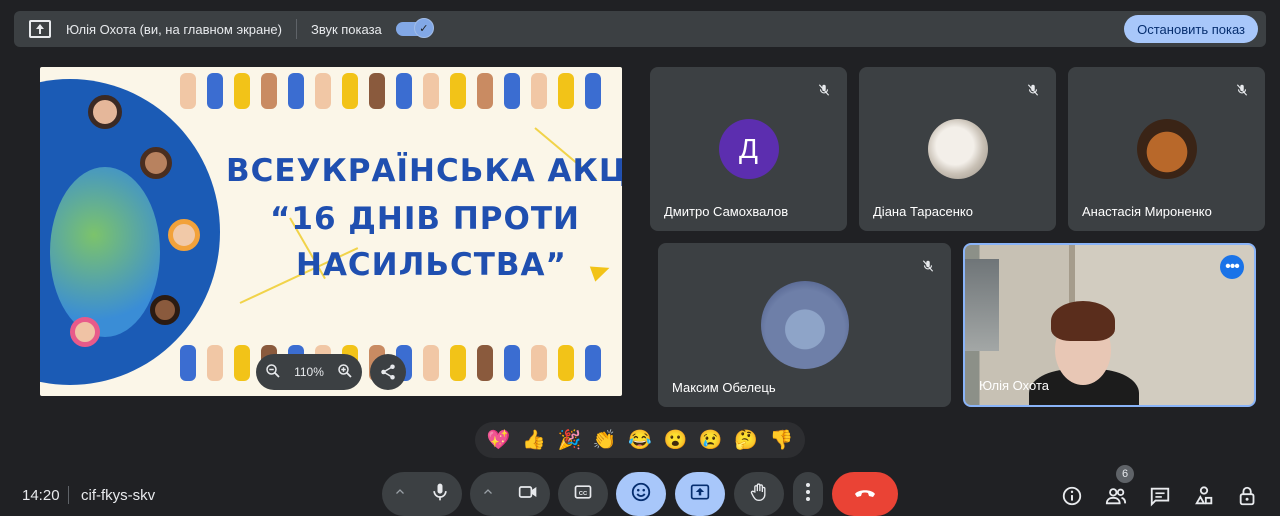 Image resolution: width=1280 pixels, height=516 pixels. Describe the element at coordinates (923, 211) in the screenshot. I see `participant-name: Діана Тарасенко` at that location.